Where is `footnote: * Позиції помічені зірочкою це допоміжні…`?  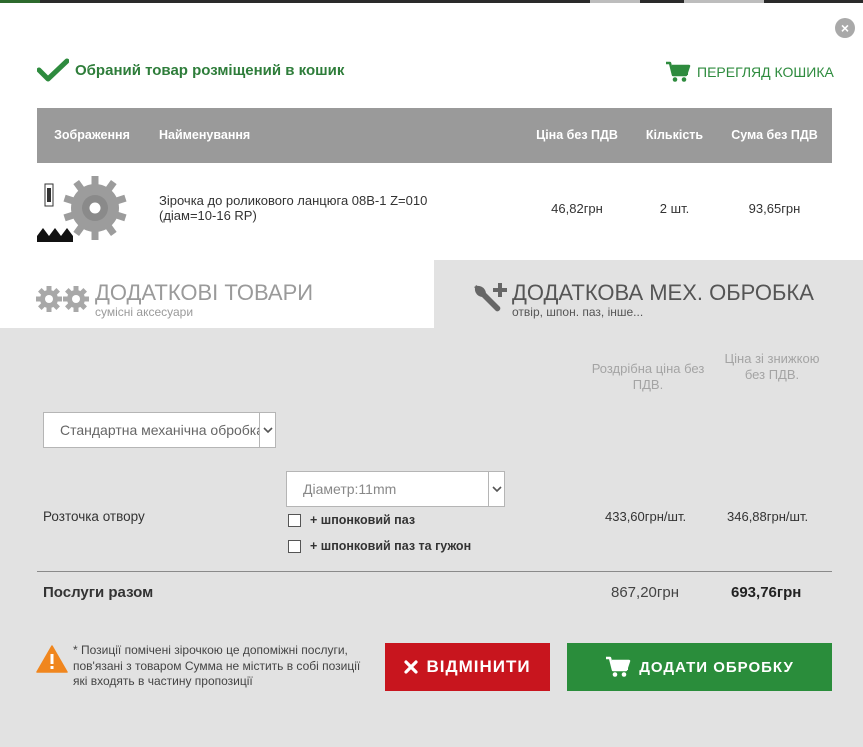
footnote: * Позиції помічені зірочкою це допоміжні… is located at coordinates (204, 666).